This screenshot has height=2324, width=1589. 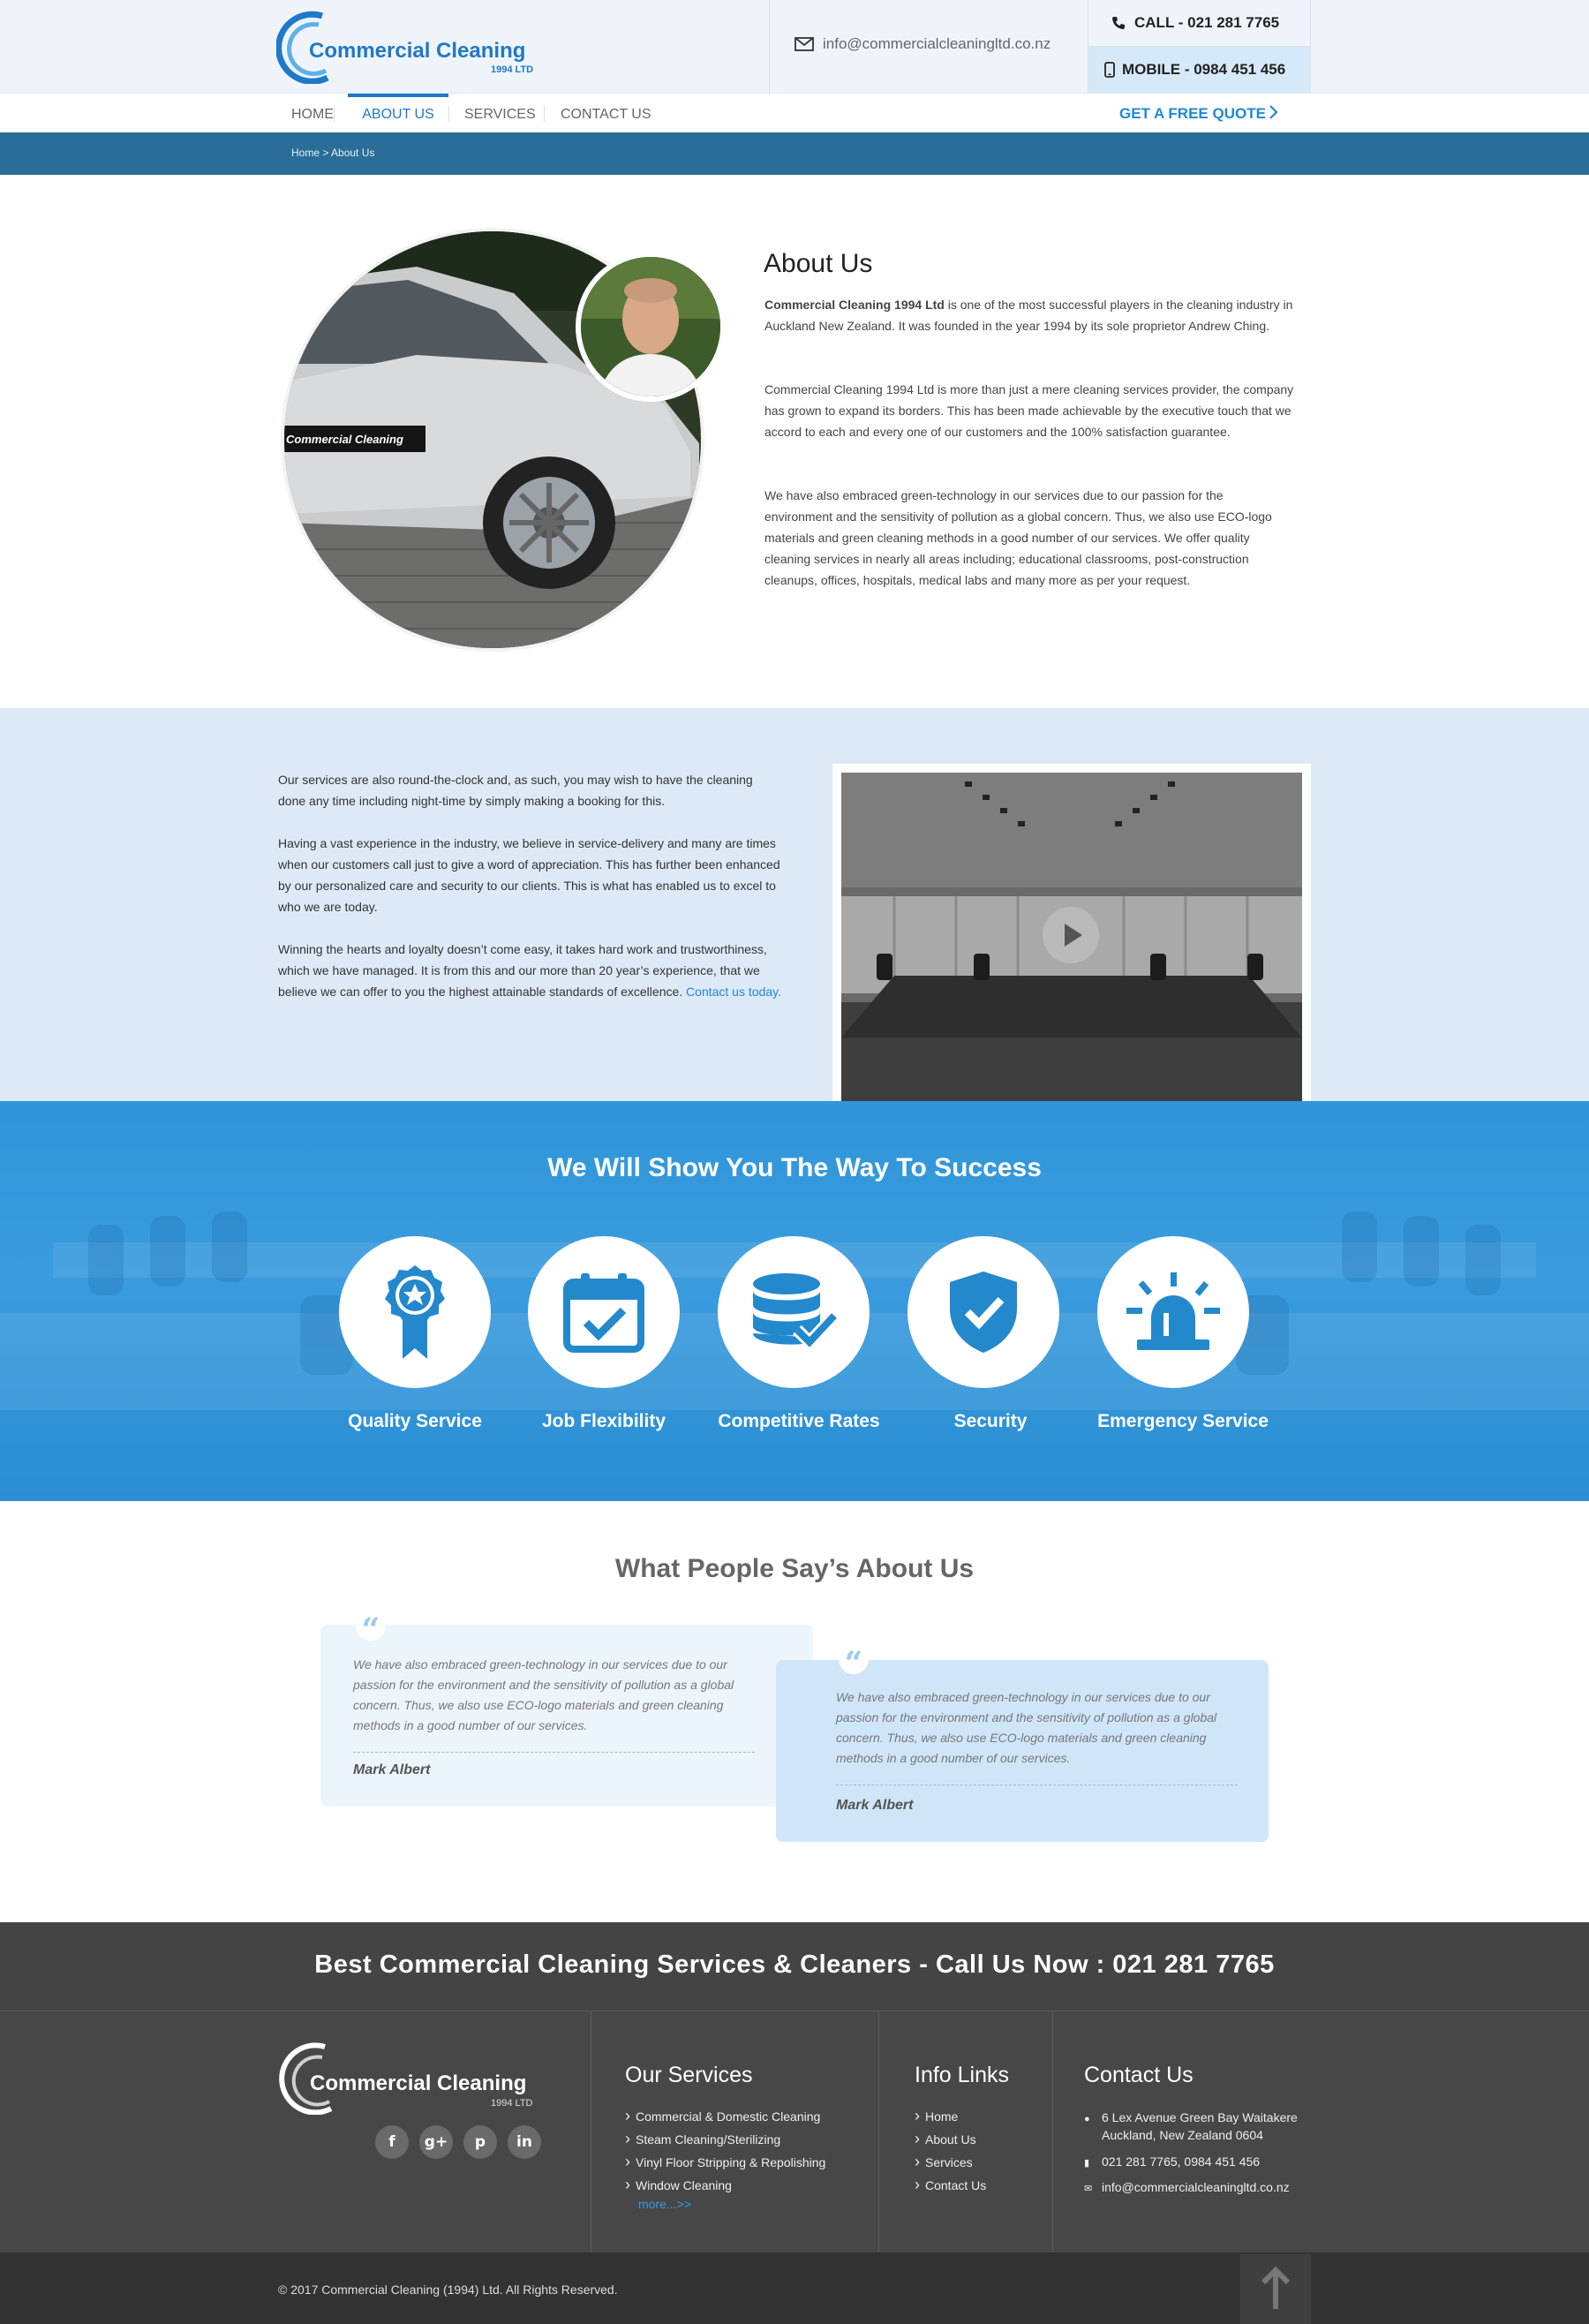 I want to click on footer-service-link: Steam Cleaning/Sterilizing, so click(x=725, y=2139).